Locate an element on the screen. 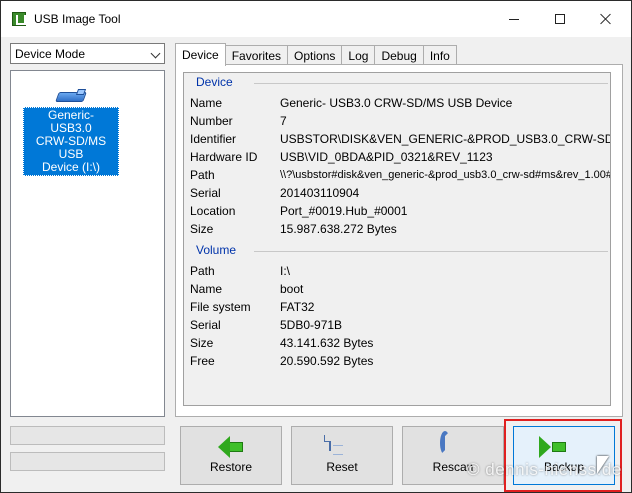  info-value: 7 is located at coordinates (283, 121).